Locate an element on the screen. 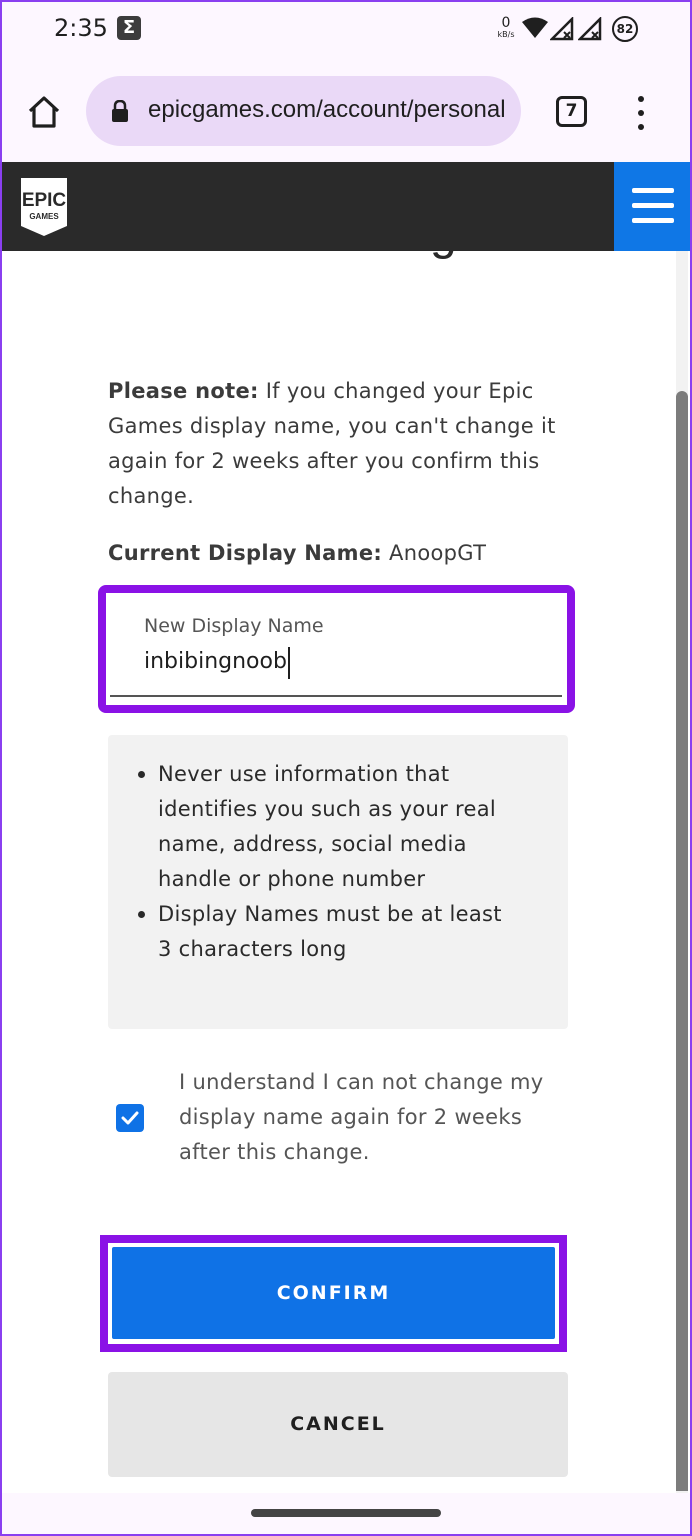 This screenshot has width=692, height=1536. confirm-button: CONFIRM is located at coordinates (333, 1293).